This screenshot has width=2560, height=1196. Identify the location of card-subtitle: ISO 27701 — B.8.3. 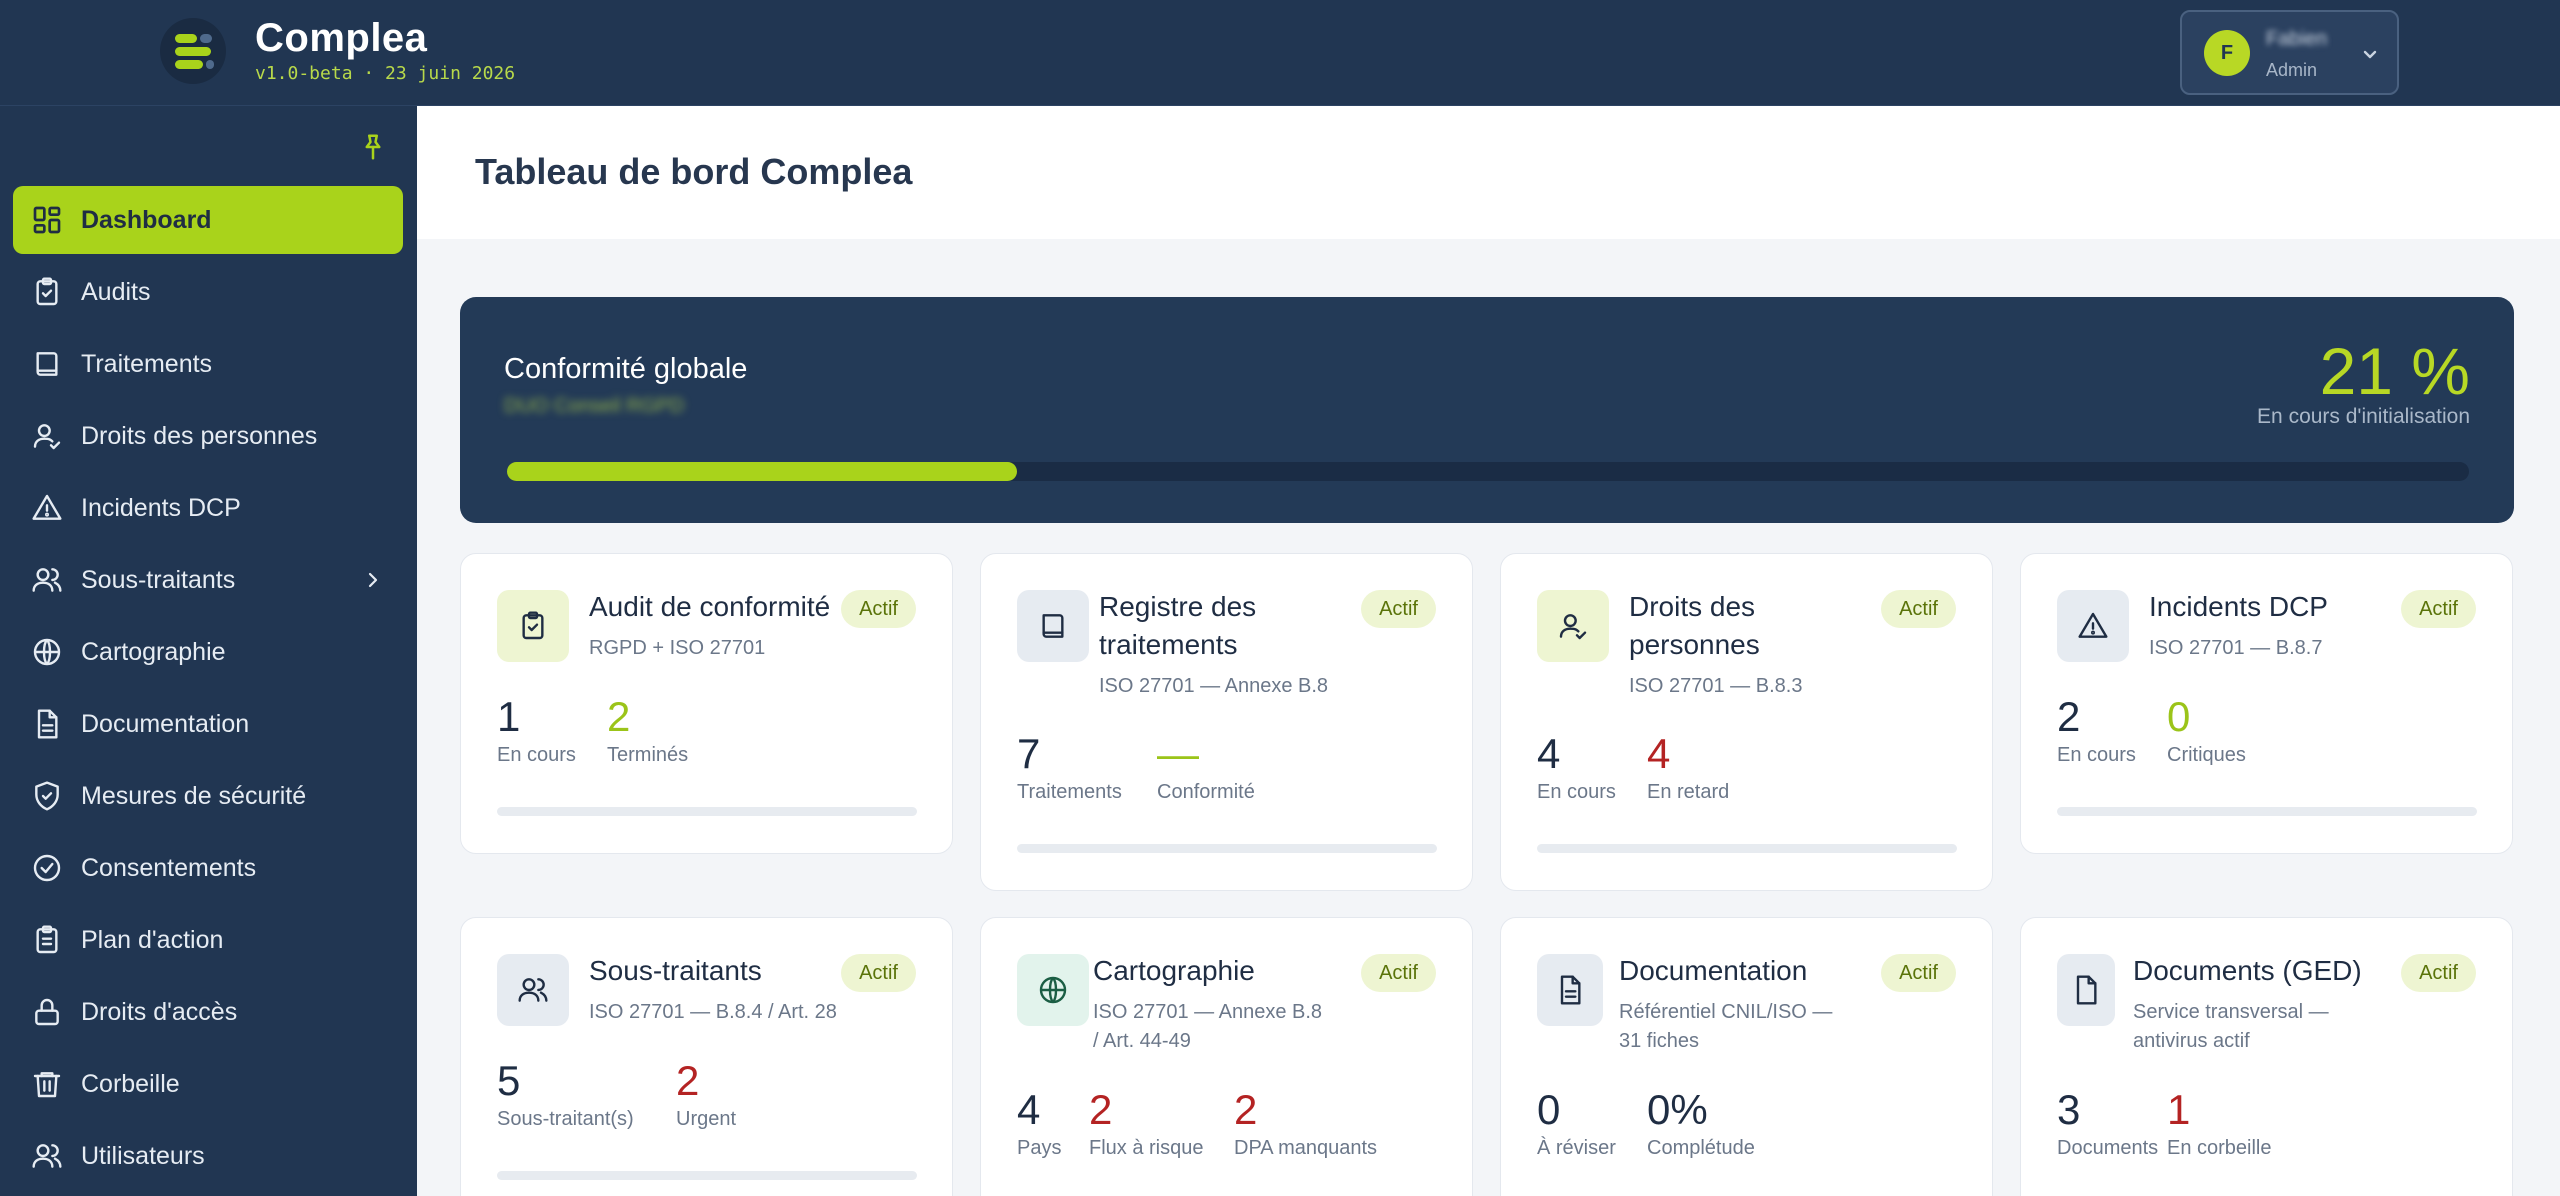
(1716, 686).